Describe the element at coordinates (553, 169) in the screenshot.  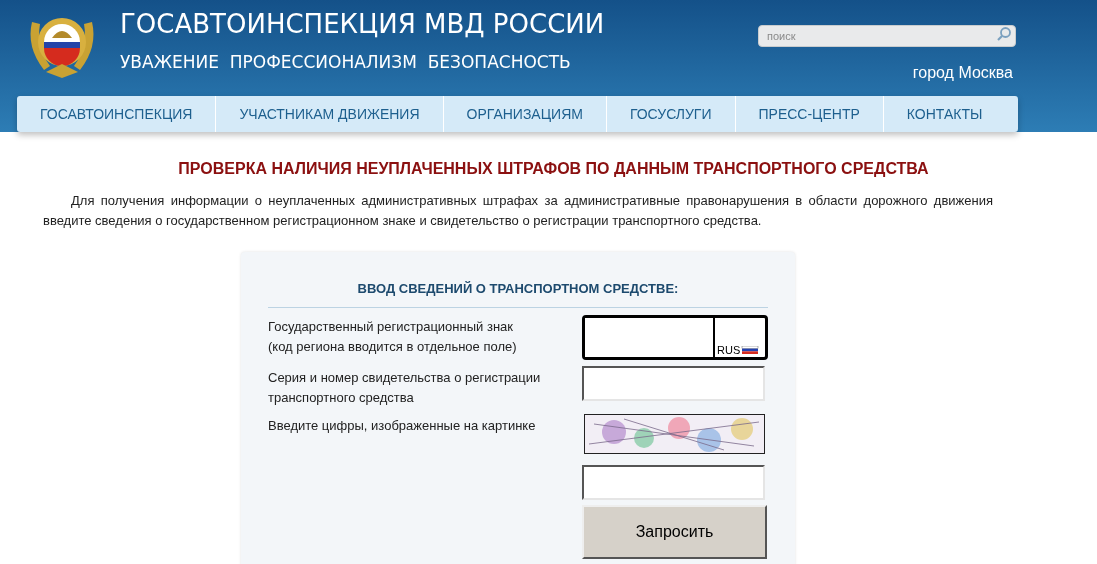
I see `page-title: ПРОВЕРКА НАЛИЧИЯ НЕУПЛАЧЕННЫХ ШТРАФОВ ПО ДАННЫМ ТРАНСПОРТНОГО СРЕДСТВА` at that location.